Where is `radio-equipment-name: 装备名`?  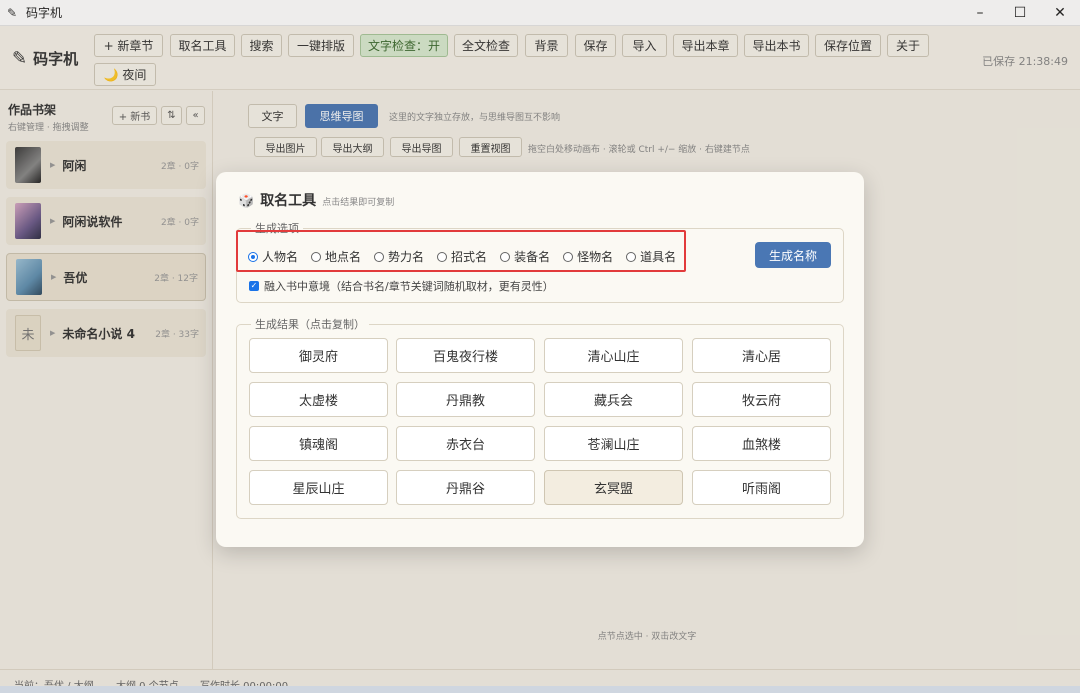
radio-equipment-name: 装备名 is located at coordinates (525, 256).